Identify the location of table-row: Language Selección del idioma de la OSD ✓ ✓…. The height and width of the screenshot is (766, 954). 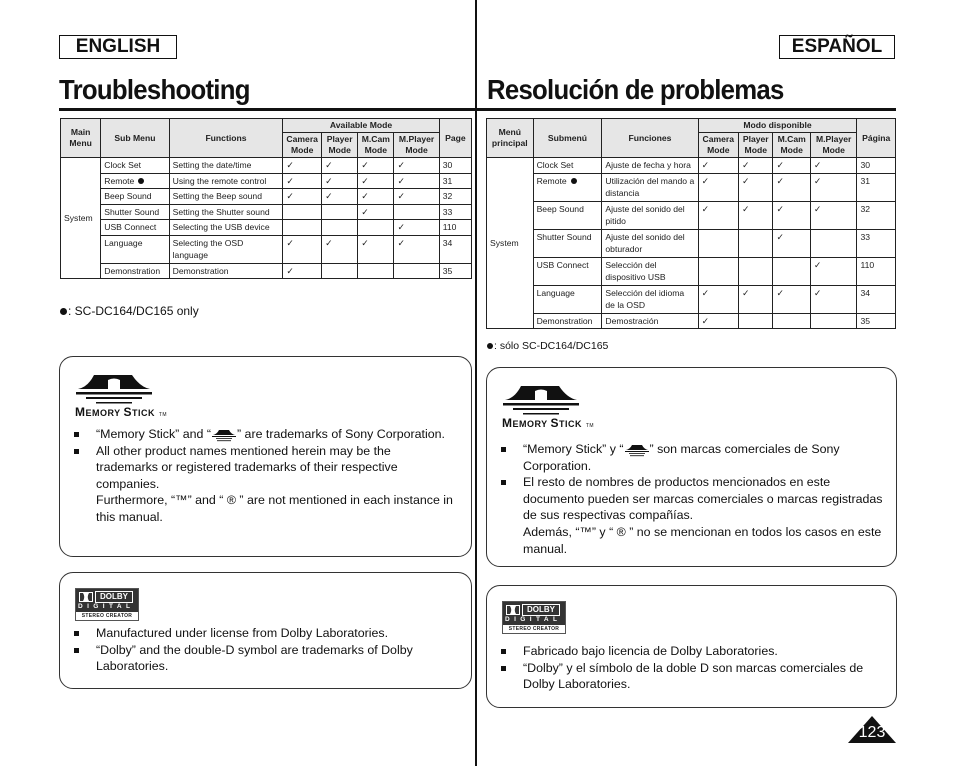
(691, 299).